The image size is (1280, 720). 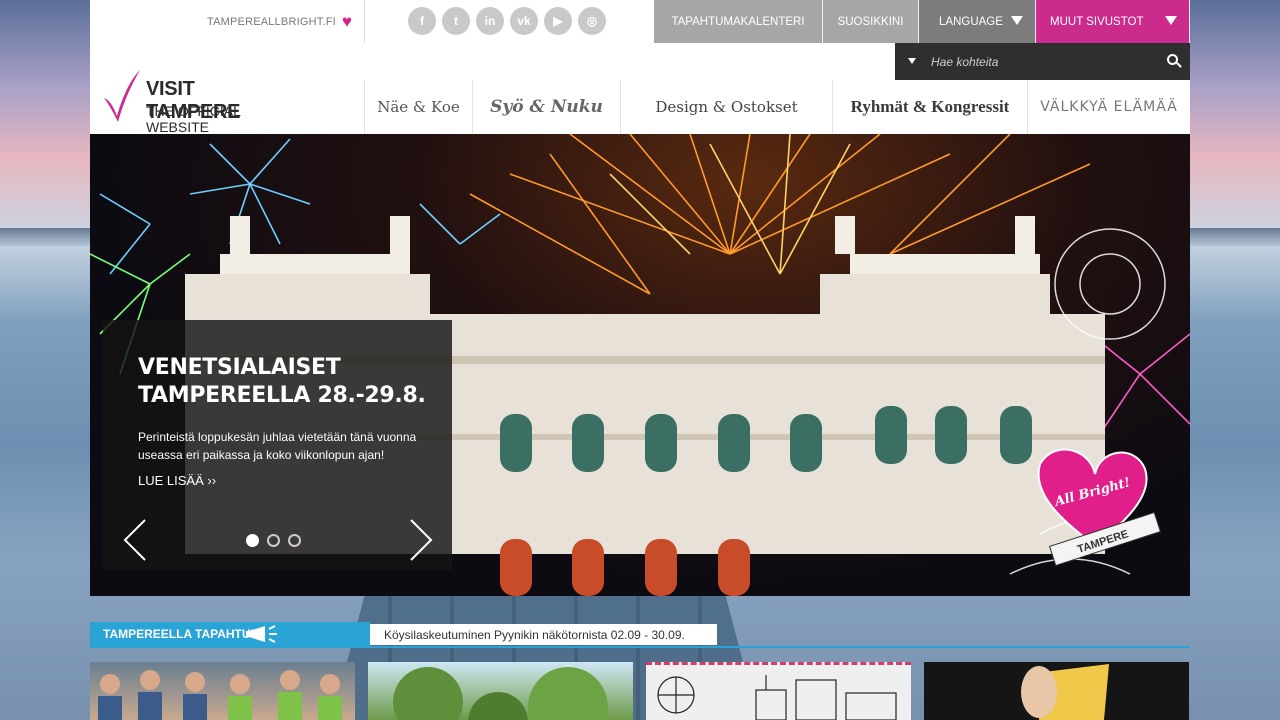 What do you see at coordinates (507, 21) in the screenshot?
I see `social-links: f t in vk ▶ ◎` at bounding box center [507, 21].